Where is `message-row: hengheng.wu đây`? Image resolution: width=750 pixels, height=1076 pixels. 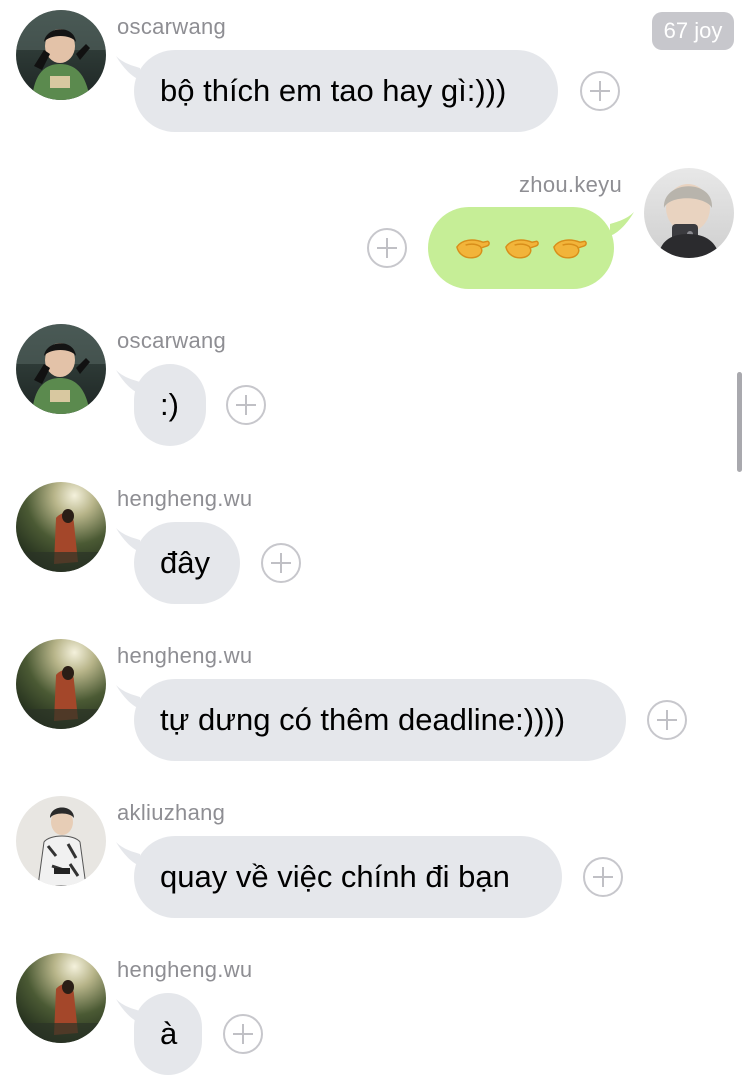 message-row: hengheng.wu đây is located at coordinates (375, 542).